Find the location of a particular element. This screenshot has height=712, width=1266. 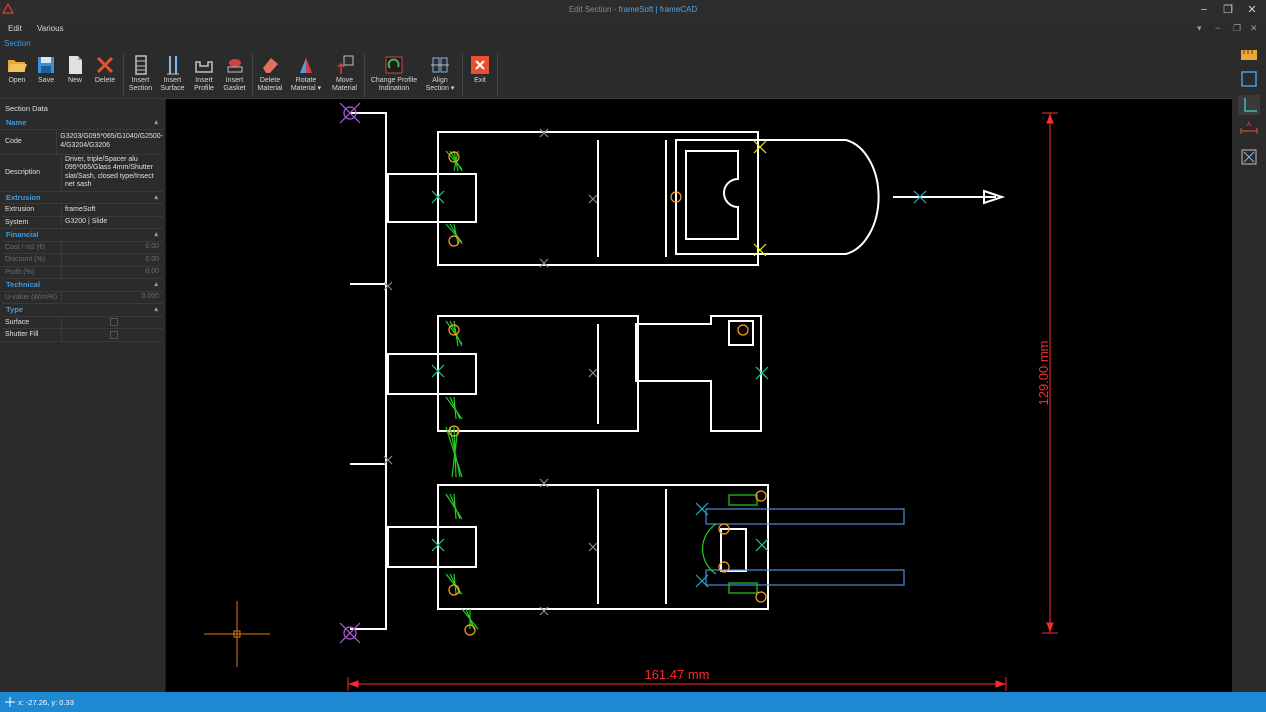

delete-material-label-2: Material is located at coordinates (270, 88).